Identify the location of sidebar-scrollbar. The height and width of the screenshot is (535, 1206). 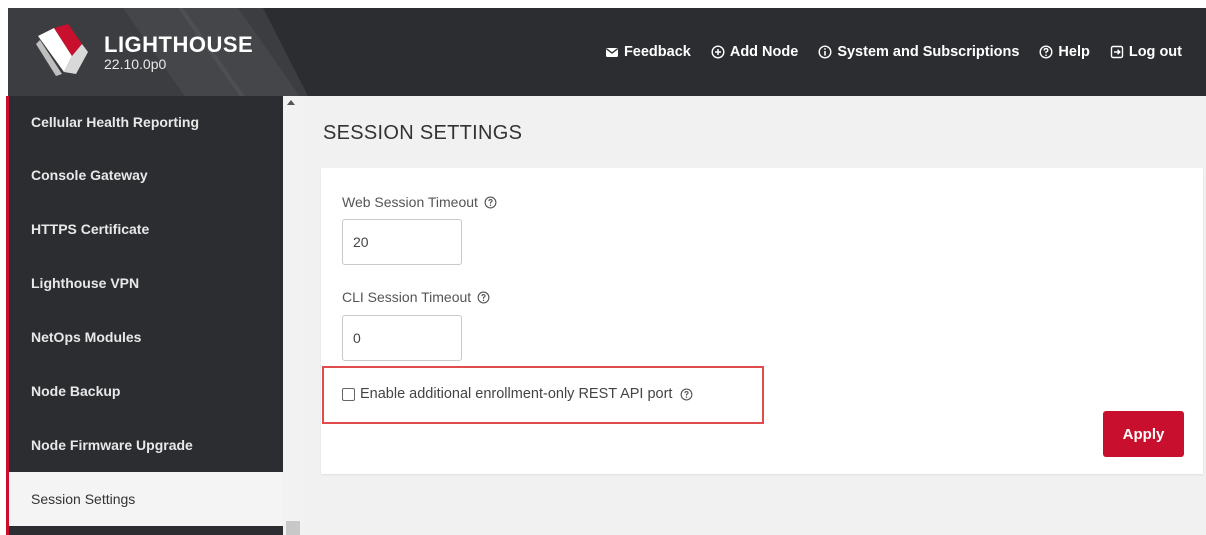
(293, 315).